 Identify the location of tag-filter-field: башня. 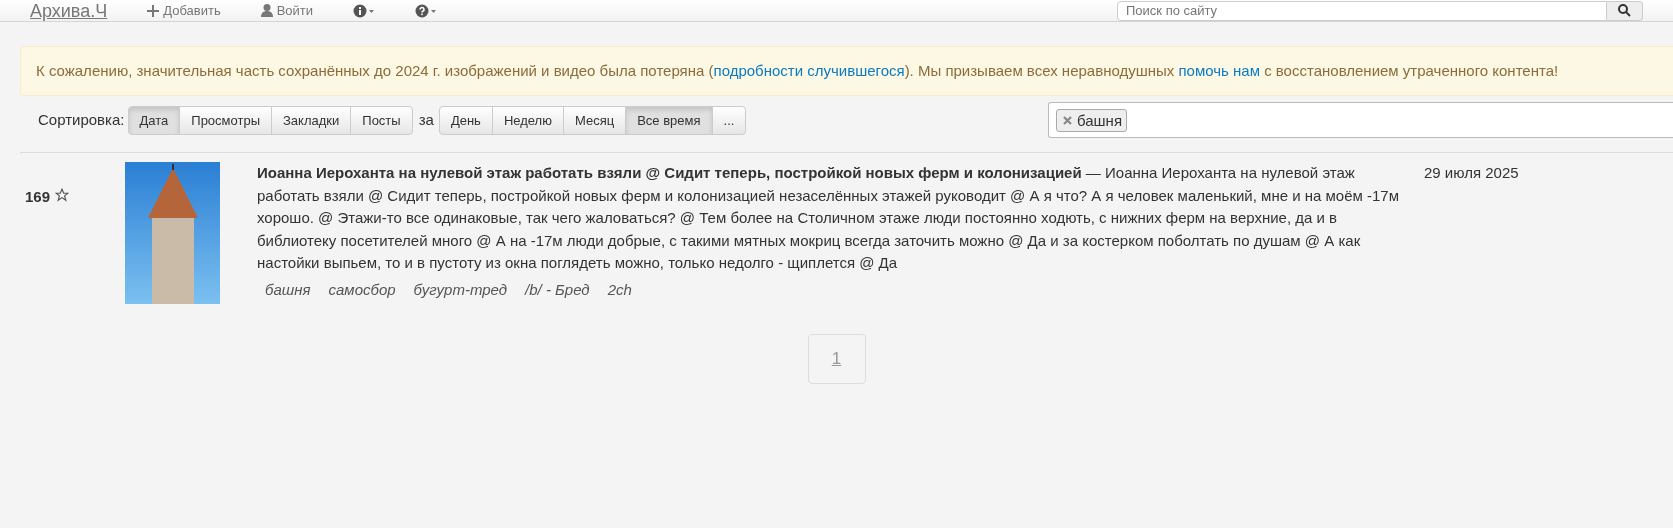
(1360, 120).